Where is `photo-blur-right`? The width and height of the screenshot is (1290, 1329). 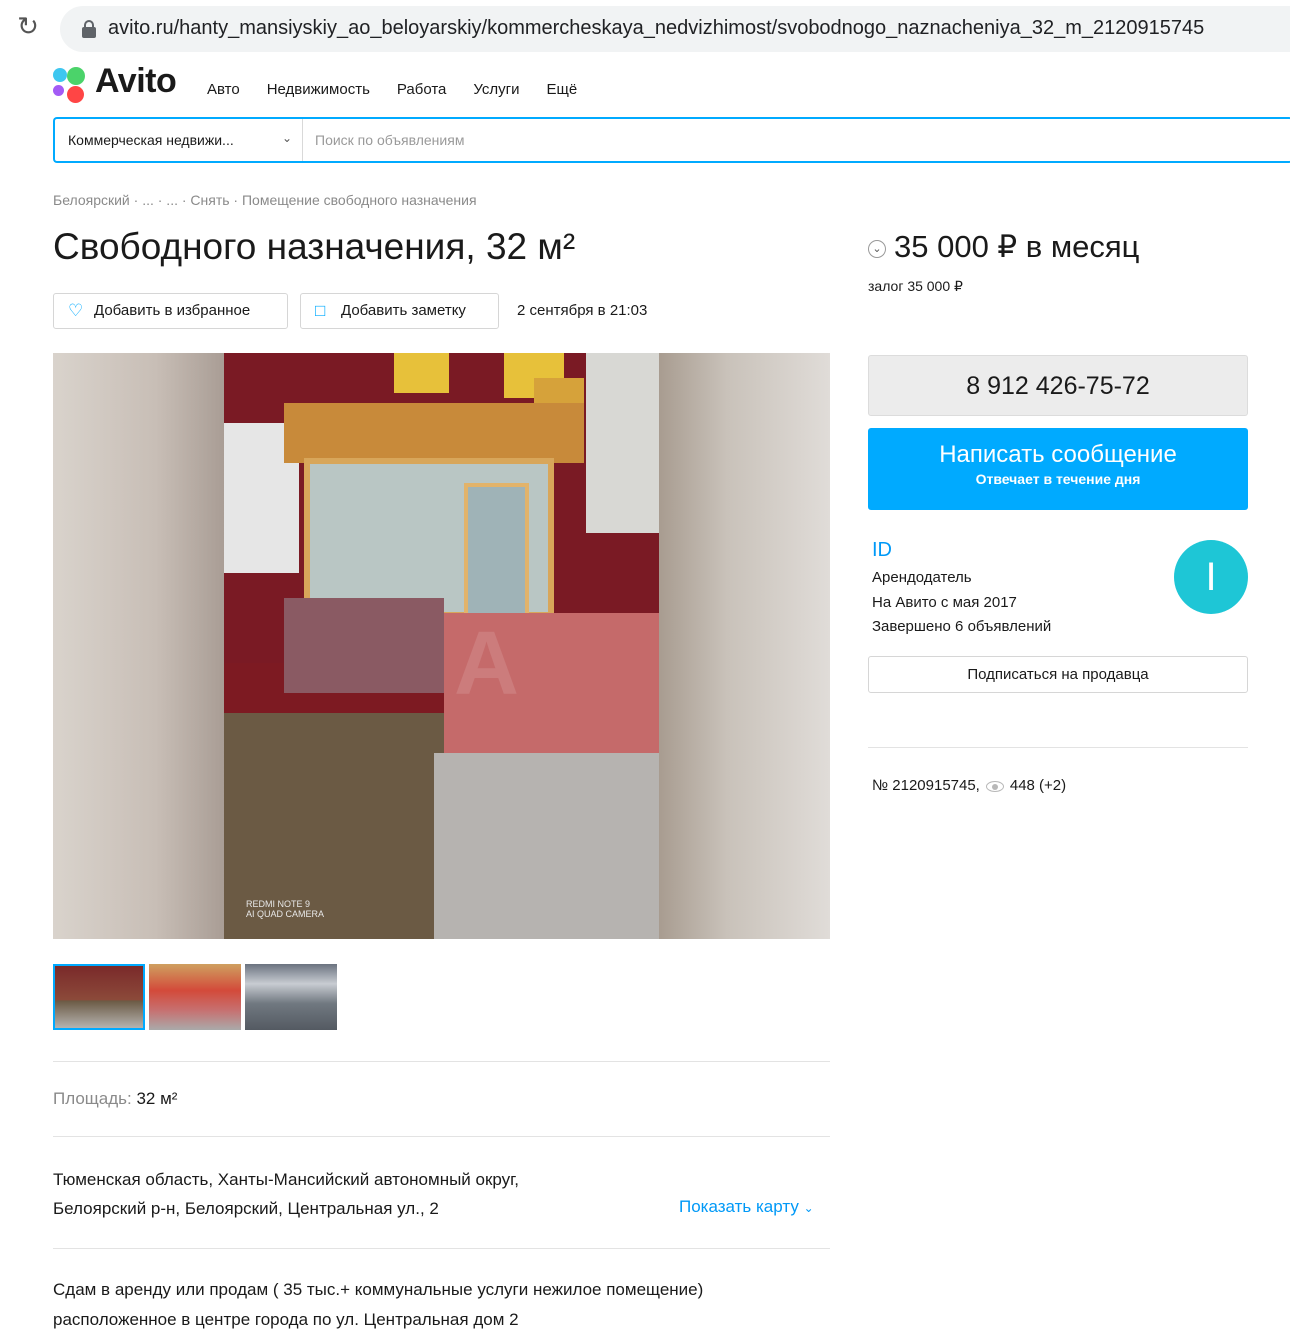
photo-blur-right is located at coordinates (744, 646).